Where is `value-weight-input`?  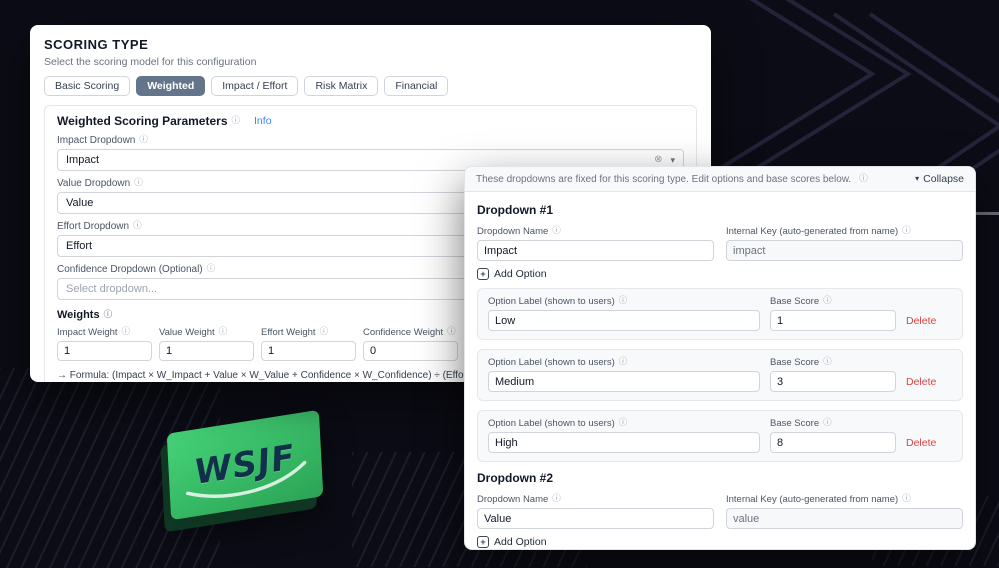
value-weight-input is located at coordinates (206, 351).